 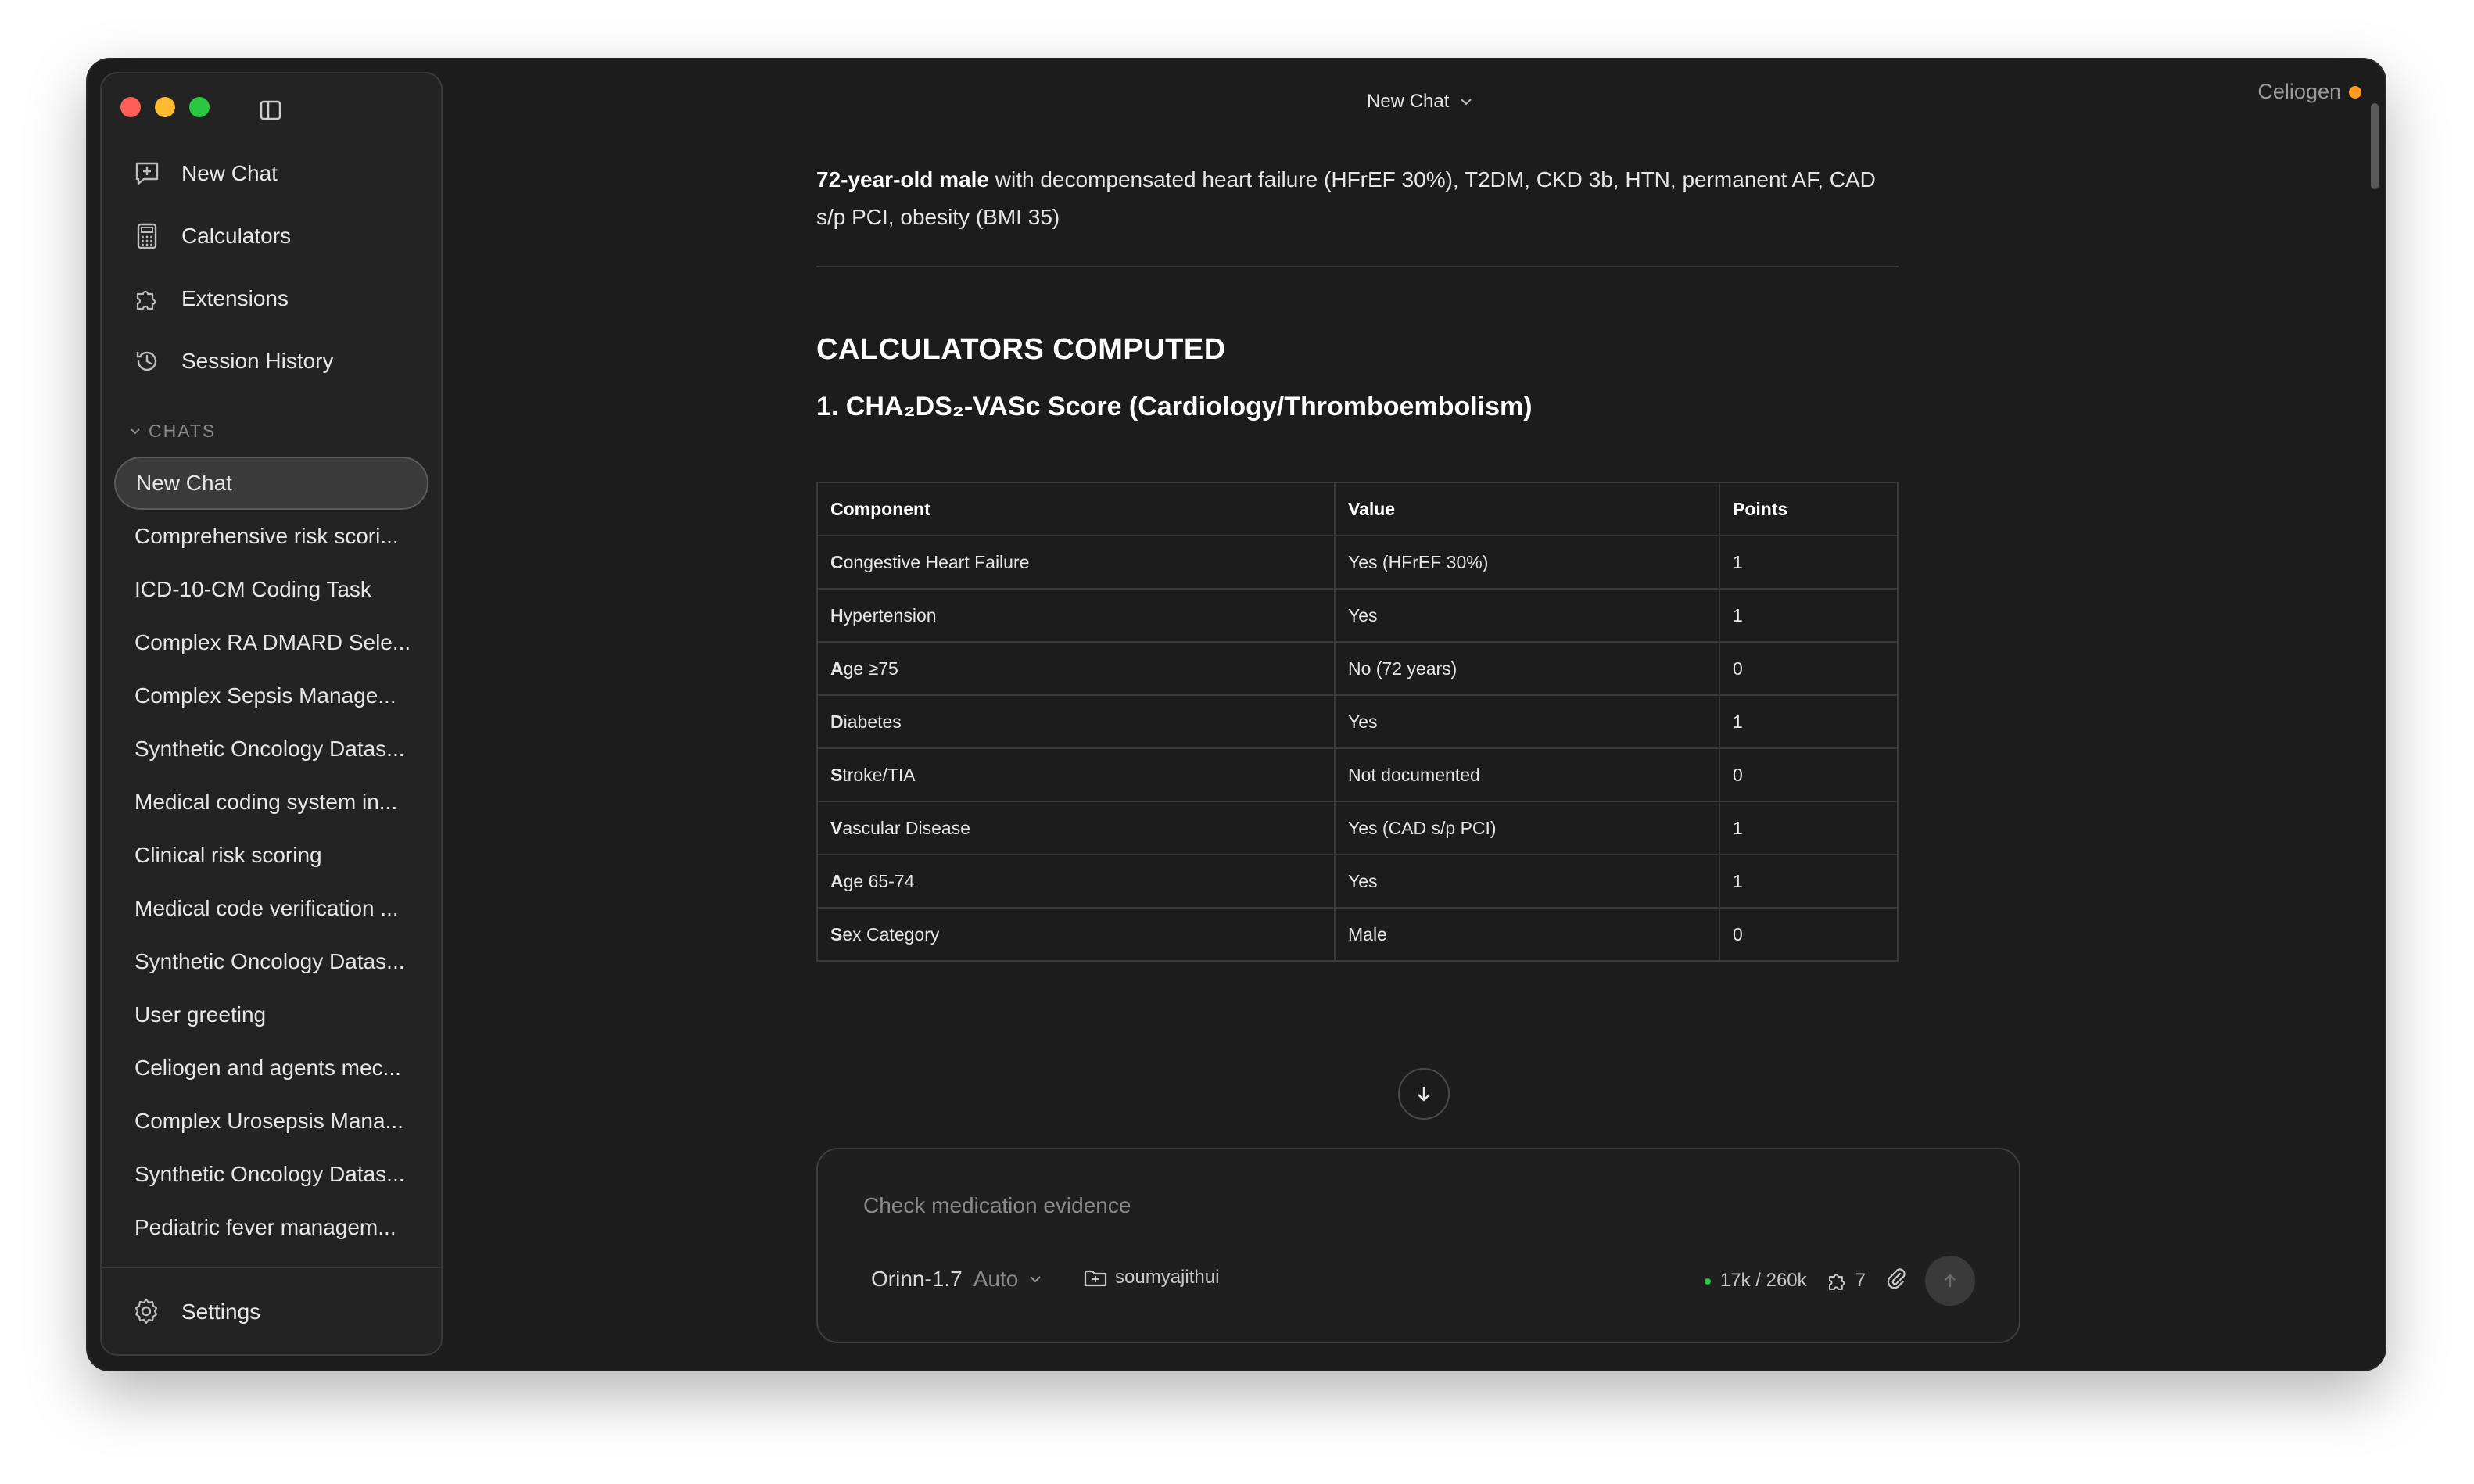 I want to click on component-cell: Congestive Heart Failure, so click(x=1076, y=562).